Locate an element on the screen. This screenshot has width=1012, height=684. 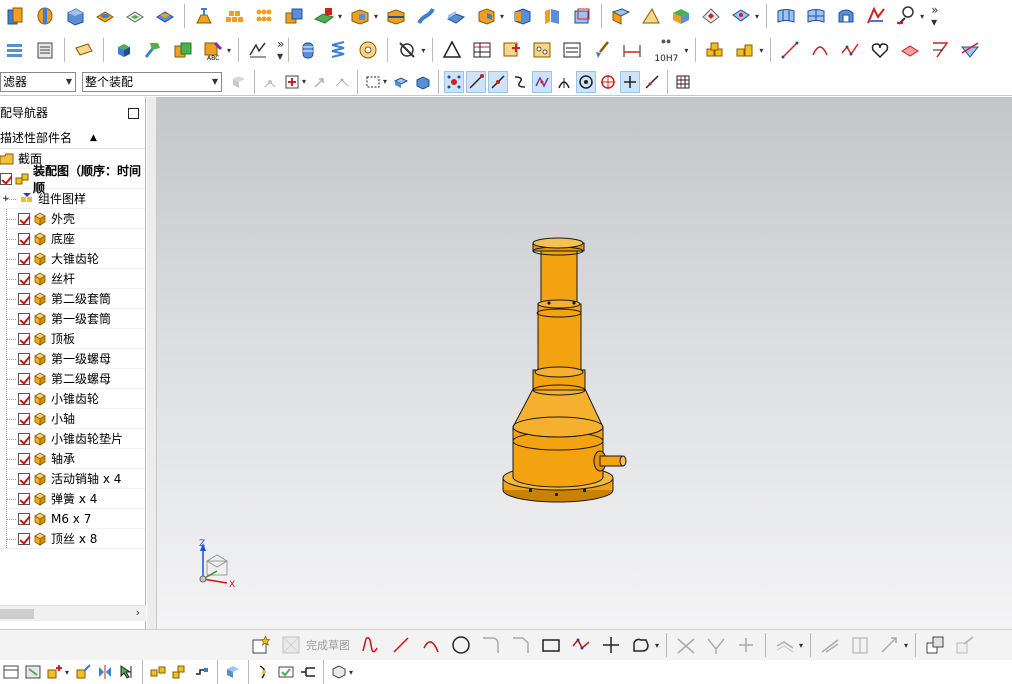
quick-extend-icon is located at coordinates (716, 645).